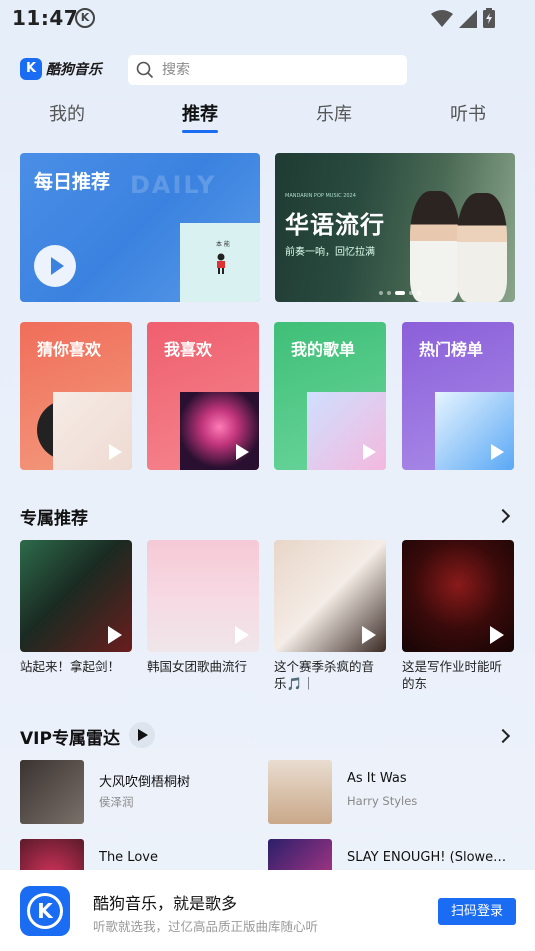 The width and height of the screenshot is (535, 951). What do you see at coordinates (395, 227) in the screenshot?
I see `chinese-pop-banner: MANDARIN POP MUSIC 2024 华语流行 前奏一响，回忆拉满` at bounding box center [395, 227].